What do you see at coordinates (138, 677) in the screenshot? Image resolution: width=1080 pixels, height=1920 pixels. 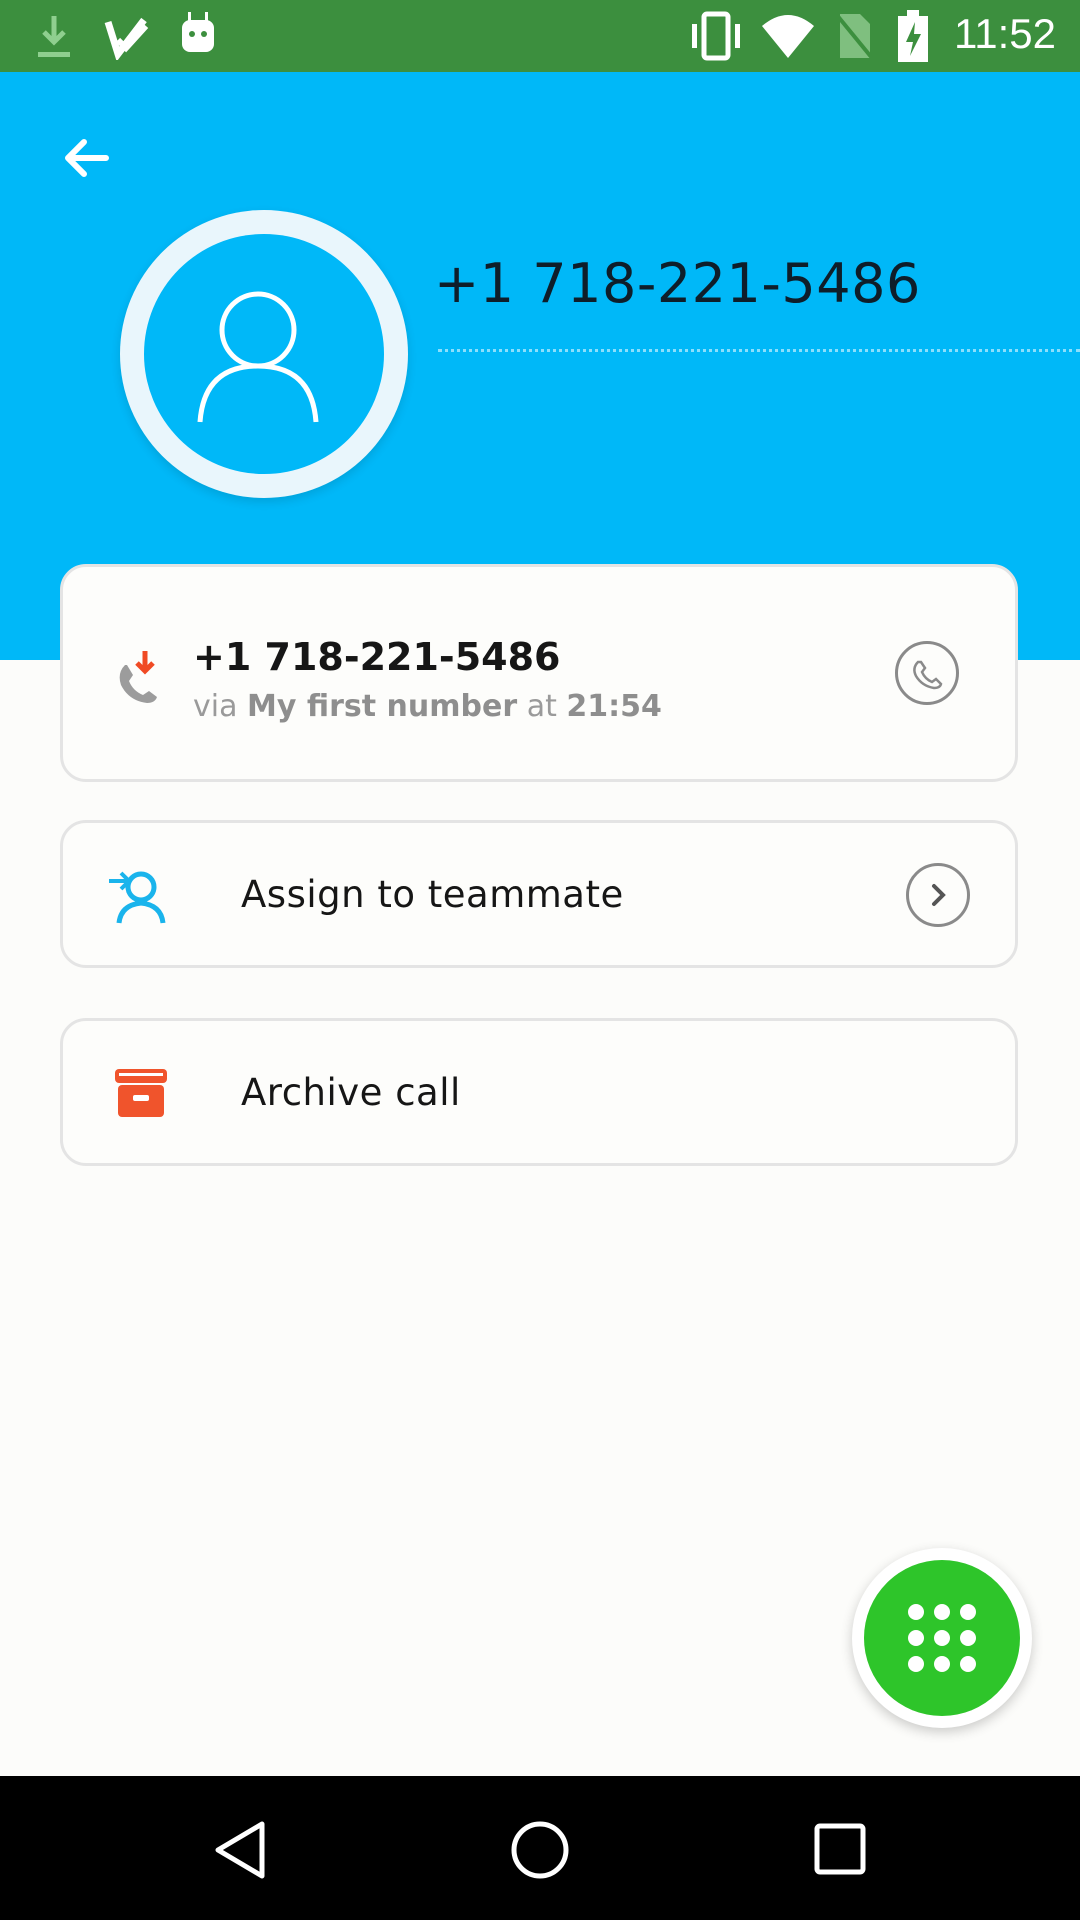 I see `incoming-call-icon` at bounding box center [138, 677].